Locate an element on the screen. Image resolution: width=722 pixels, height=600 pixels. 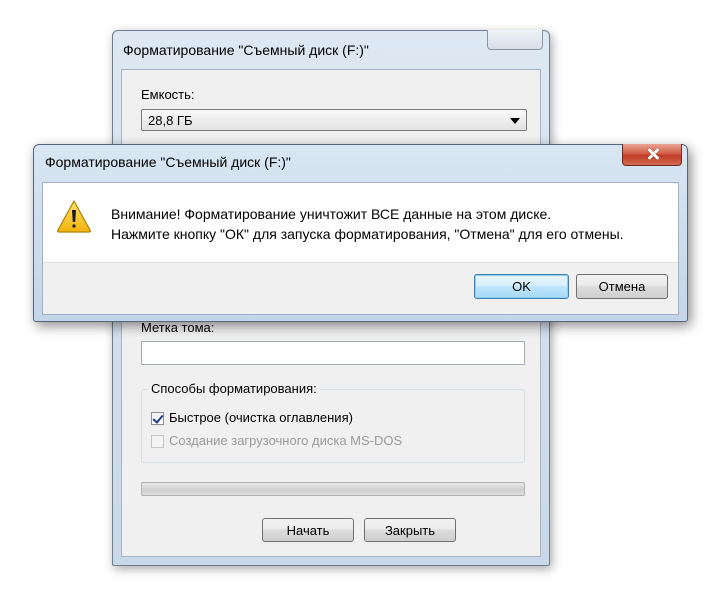
capacity-label: Емкость: is located at coordinates (168, 94).